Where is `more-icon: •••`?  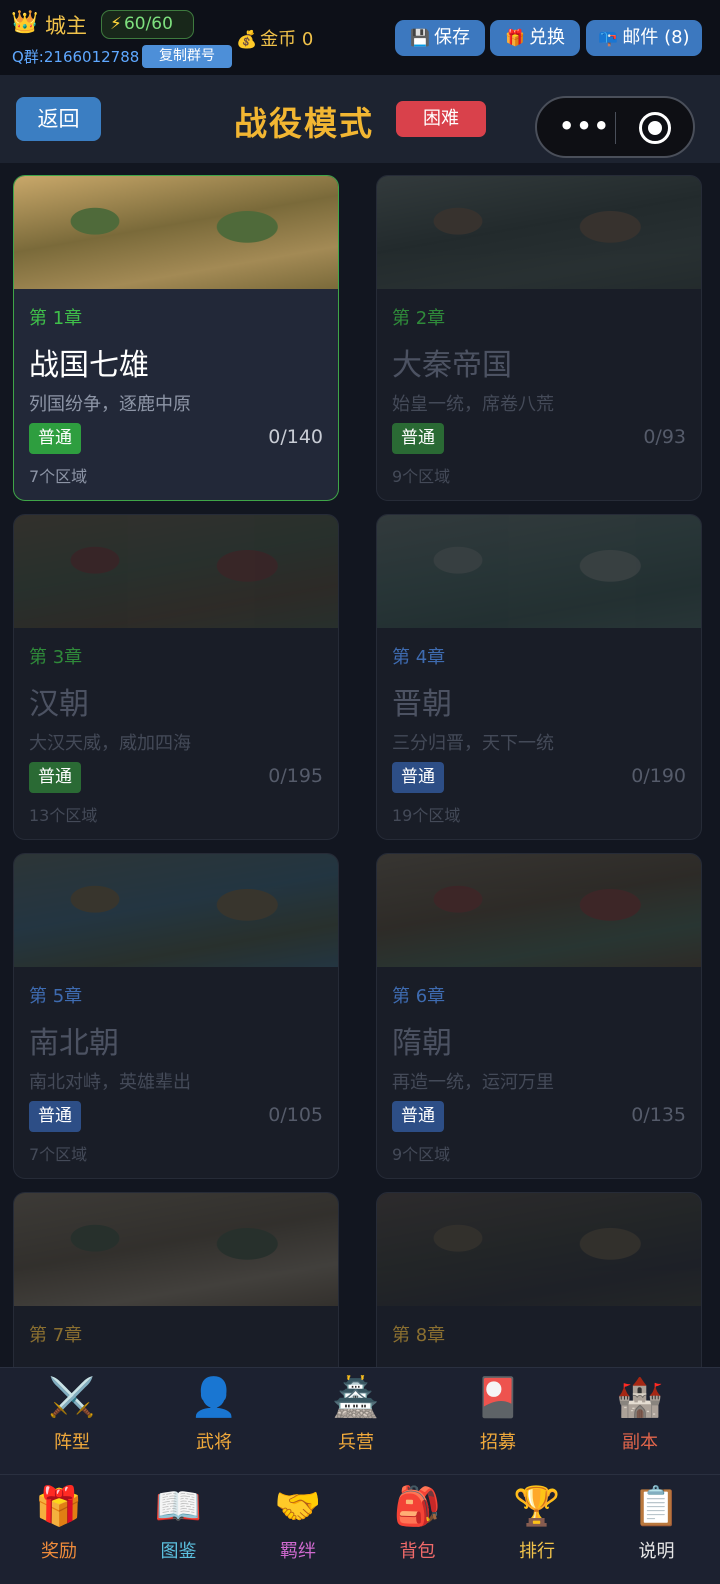 more-icon: ••• is located at coordinates (585, 127).